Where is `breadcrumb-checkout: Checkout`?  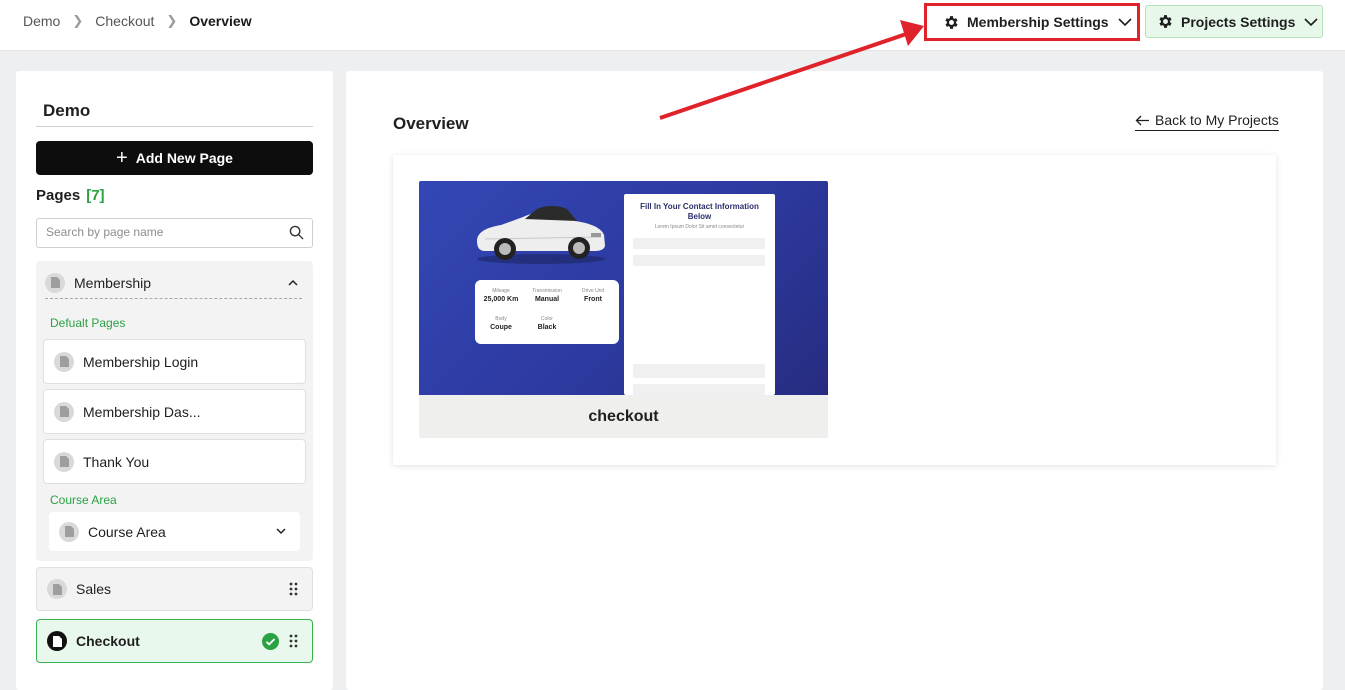
breadcrumb-checkout: Checkout is located at coordinates (124, 21).